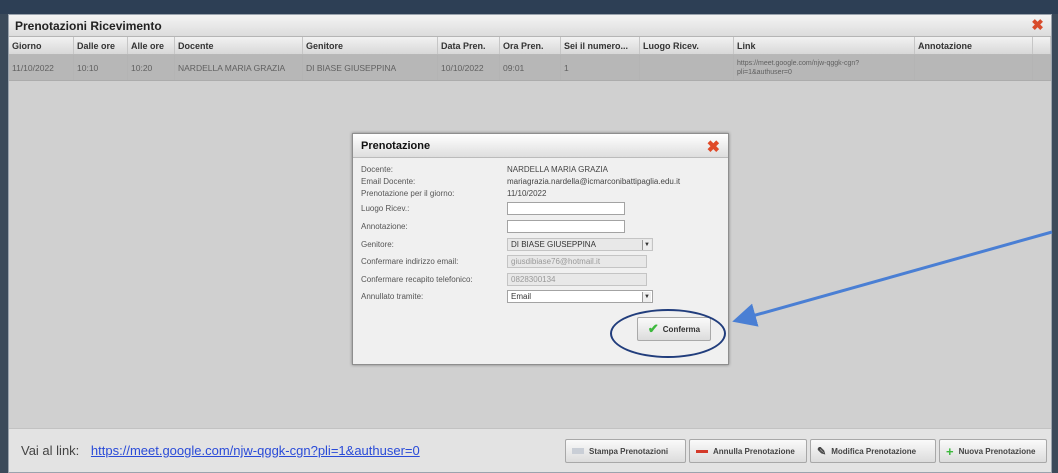 The image size is (1058, 473). I want to click on annotation-arrow, so click(892, 278).